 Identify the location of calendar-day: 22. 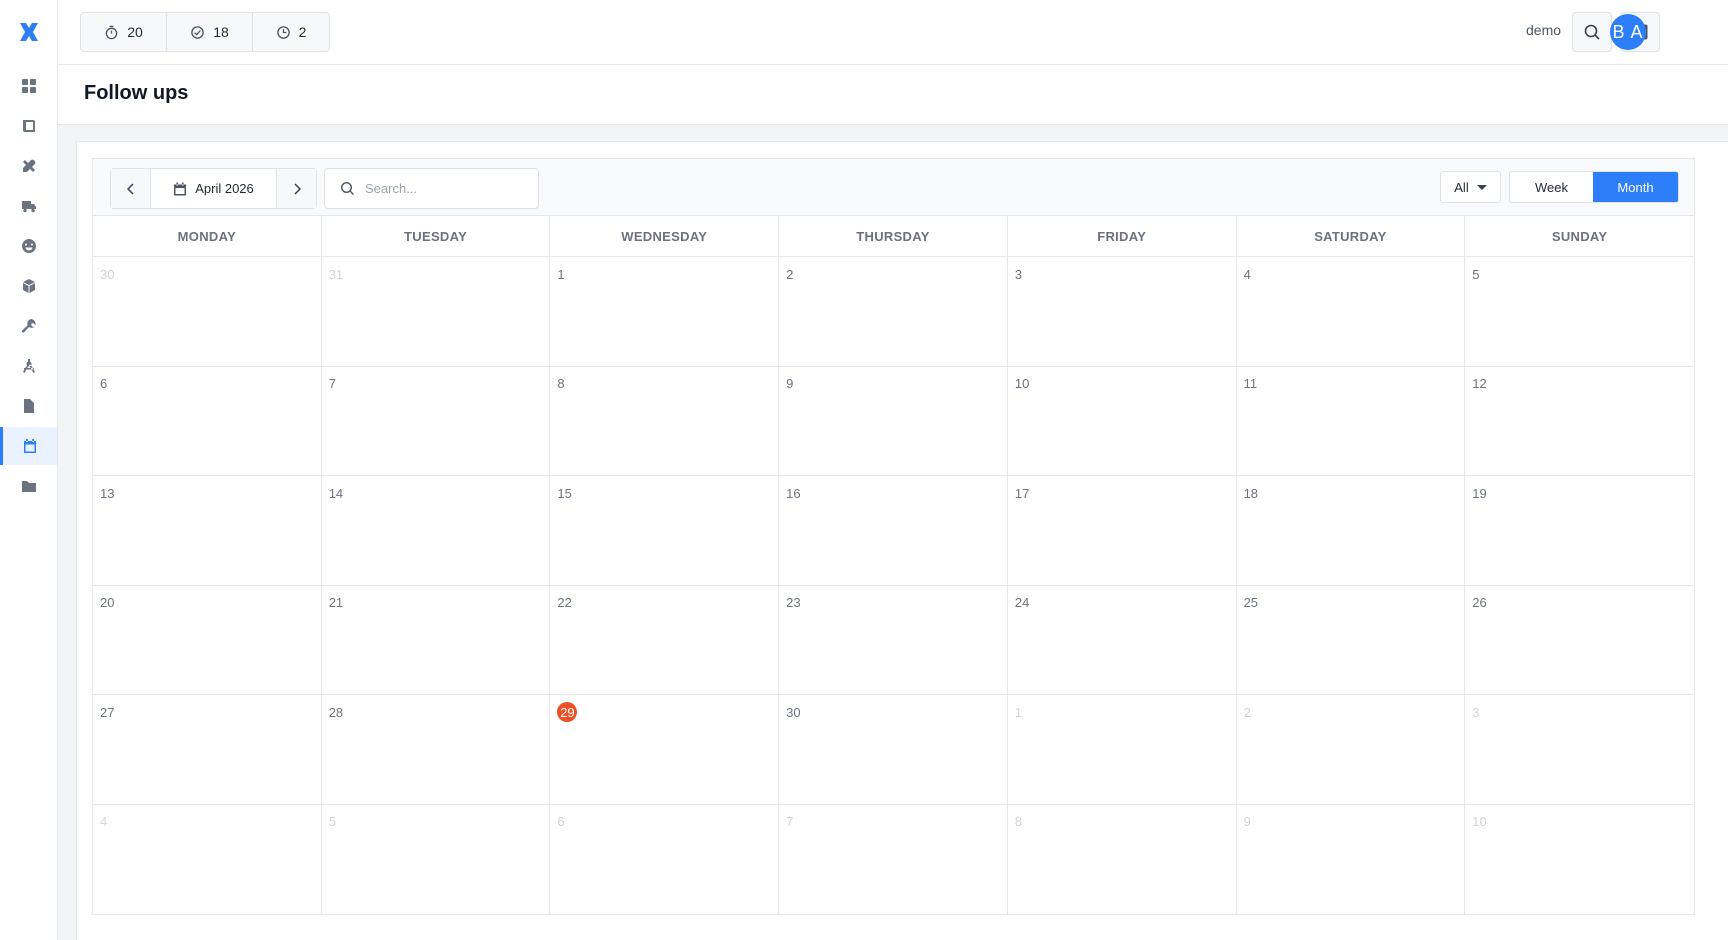
(665, 640).